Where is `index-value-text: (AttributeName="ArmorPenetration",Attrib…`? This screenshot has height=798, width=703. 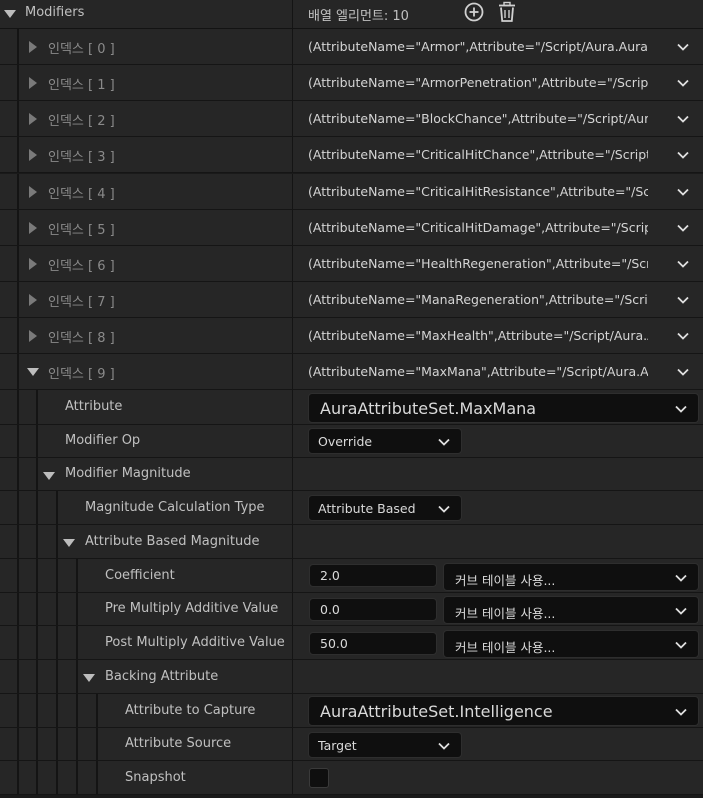
index-value-text: (AttributeName="ArmorPenetration",Attrib… is located at coordinates (478, 82).